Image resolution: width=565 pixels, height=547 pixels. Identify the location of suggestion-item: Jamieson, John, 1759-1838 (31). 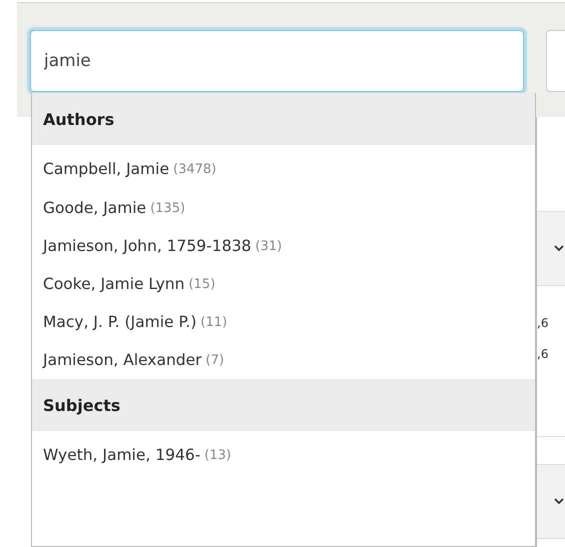
(283, 246).